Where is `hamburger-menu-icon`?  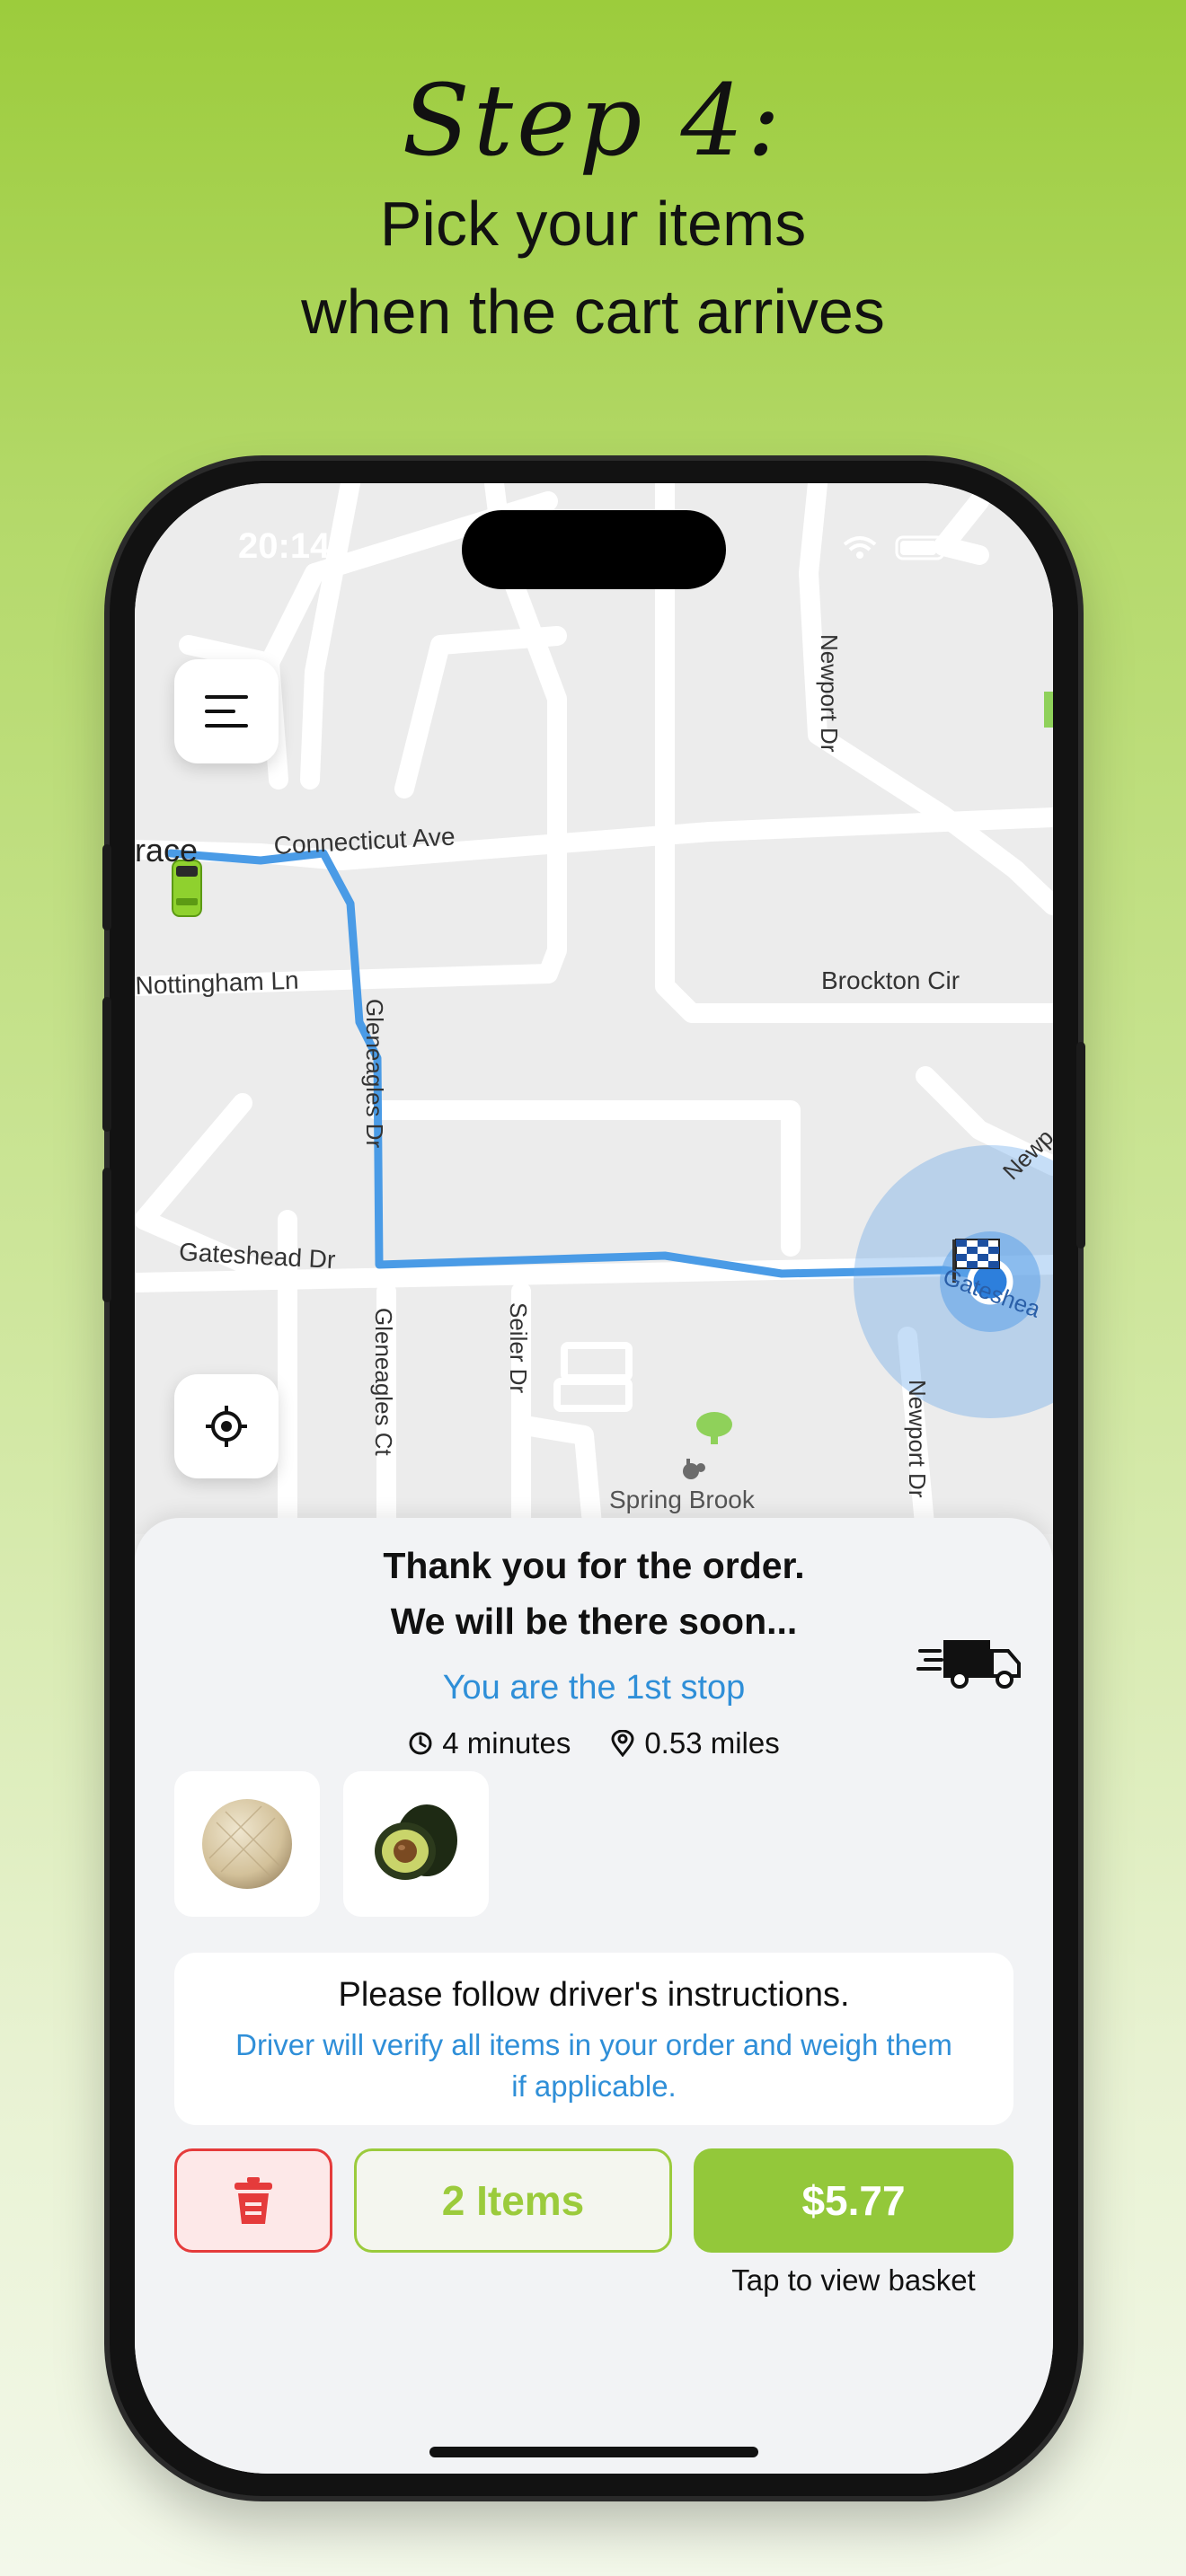 hamburger-menu-icon is located at coordinates (226, 711).